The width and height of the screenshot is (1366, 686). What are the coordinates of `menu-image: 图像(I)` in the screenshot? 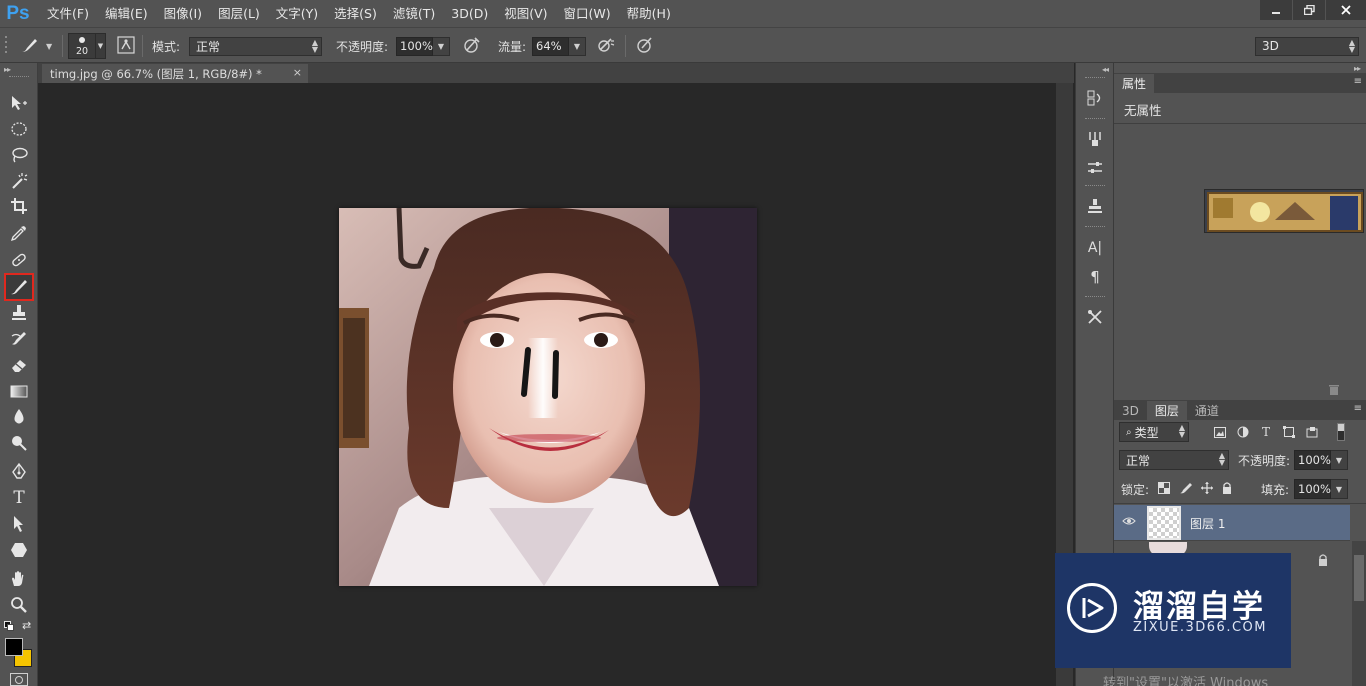 It's located at (183, 13).